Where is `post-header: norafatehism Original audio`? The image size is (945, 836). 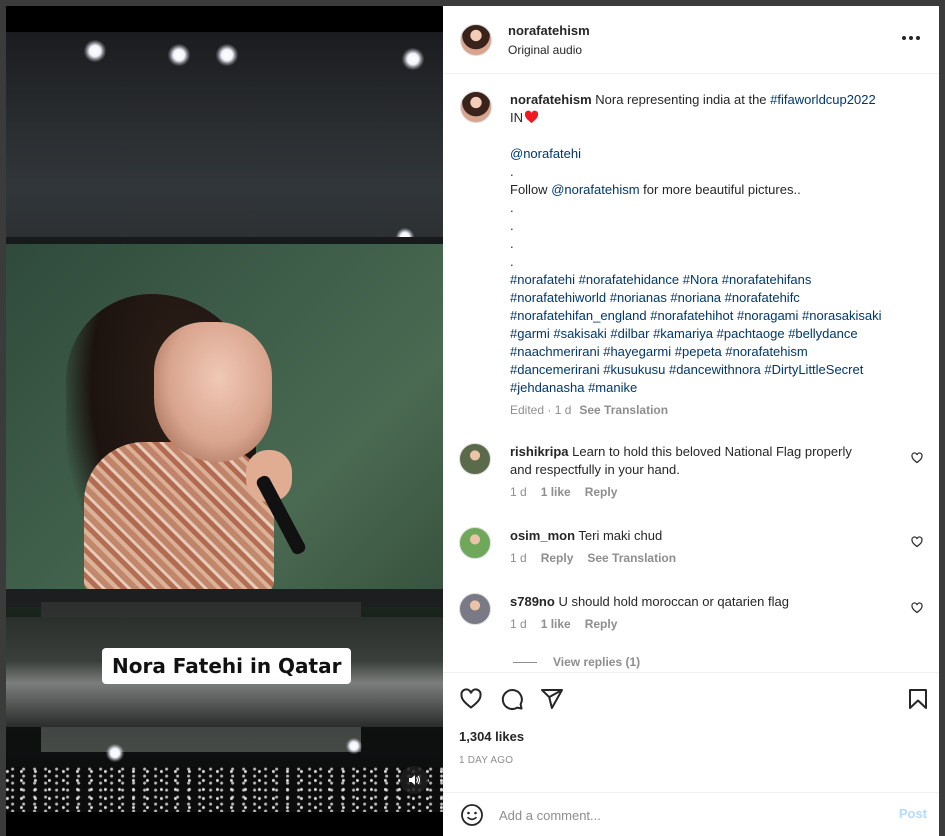 post-header: norafatehism Original audio is located at coordinates (691, 40).